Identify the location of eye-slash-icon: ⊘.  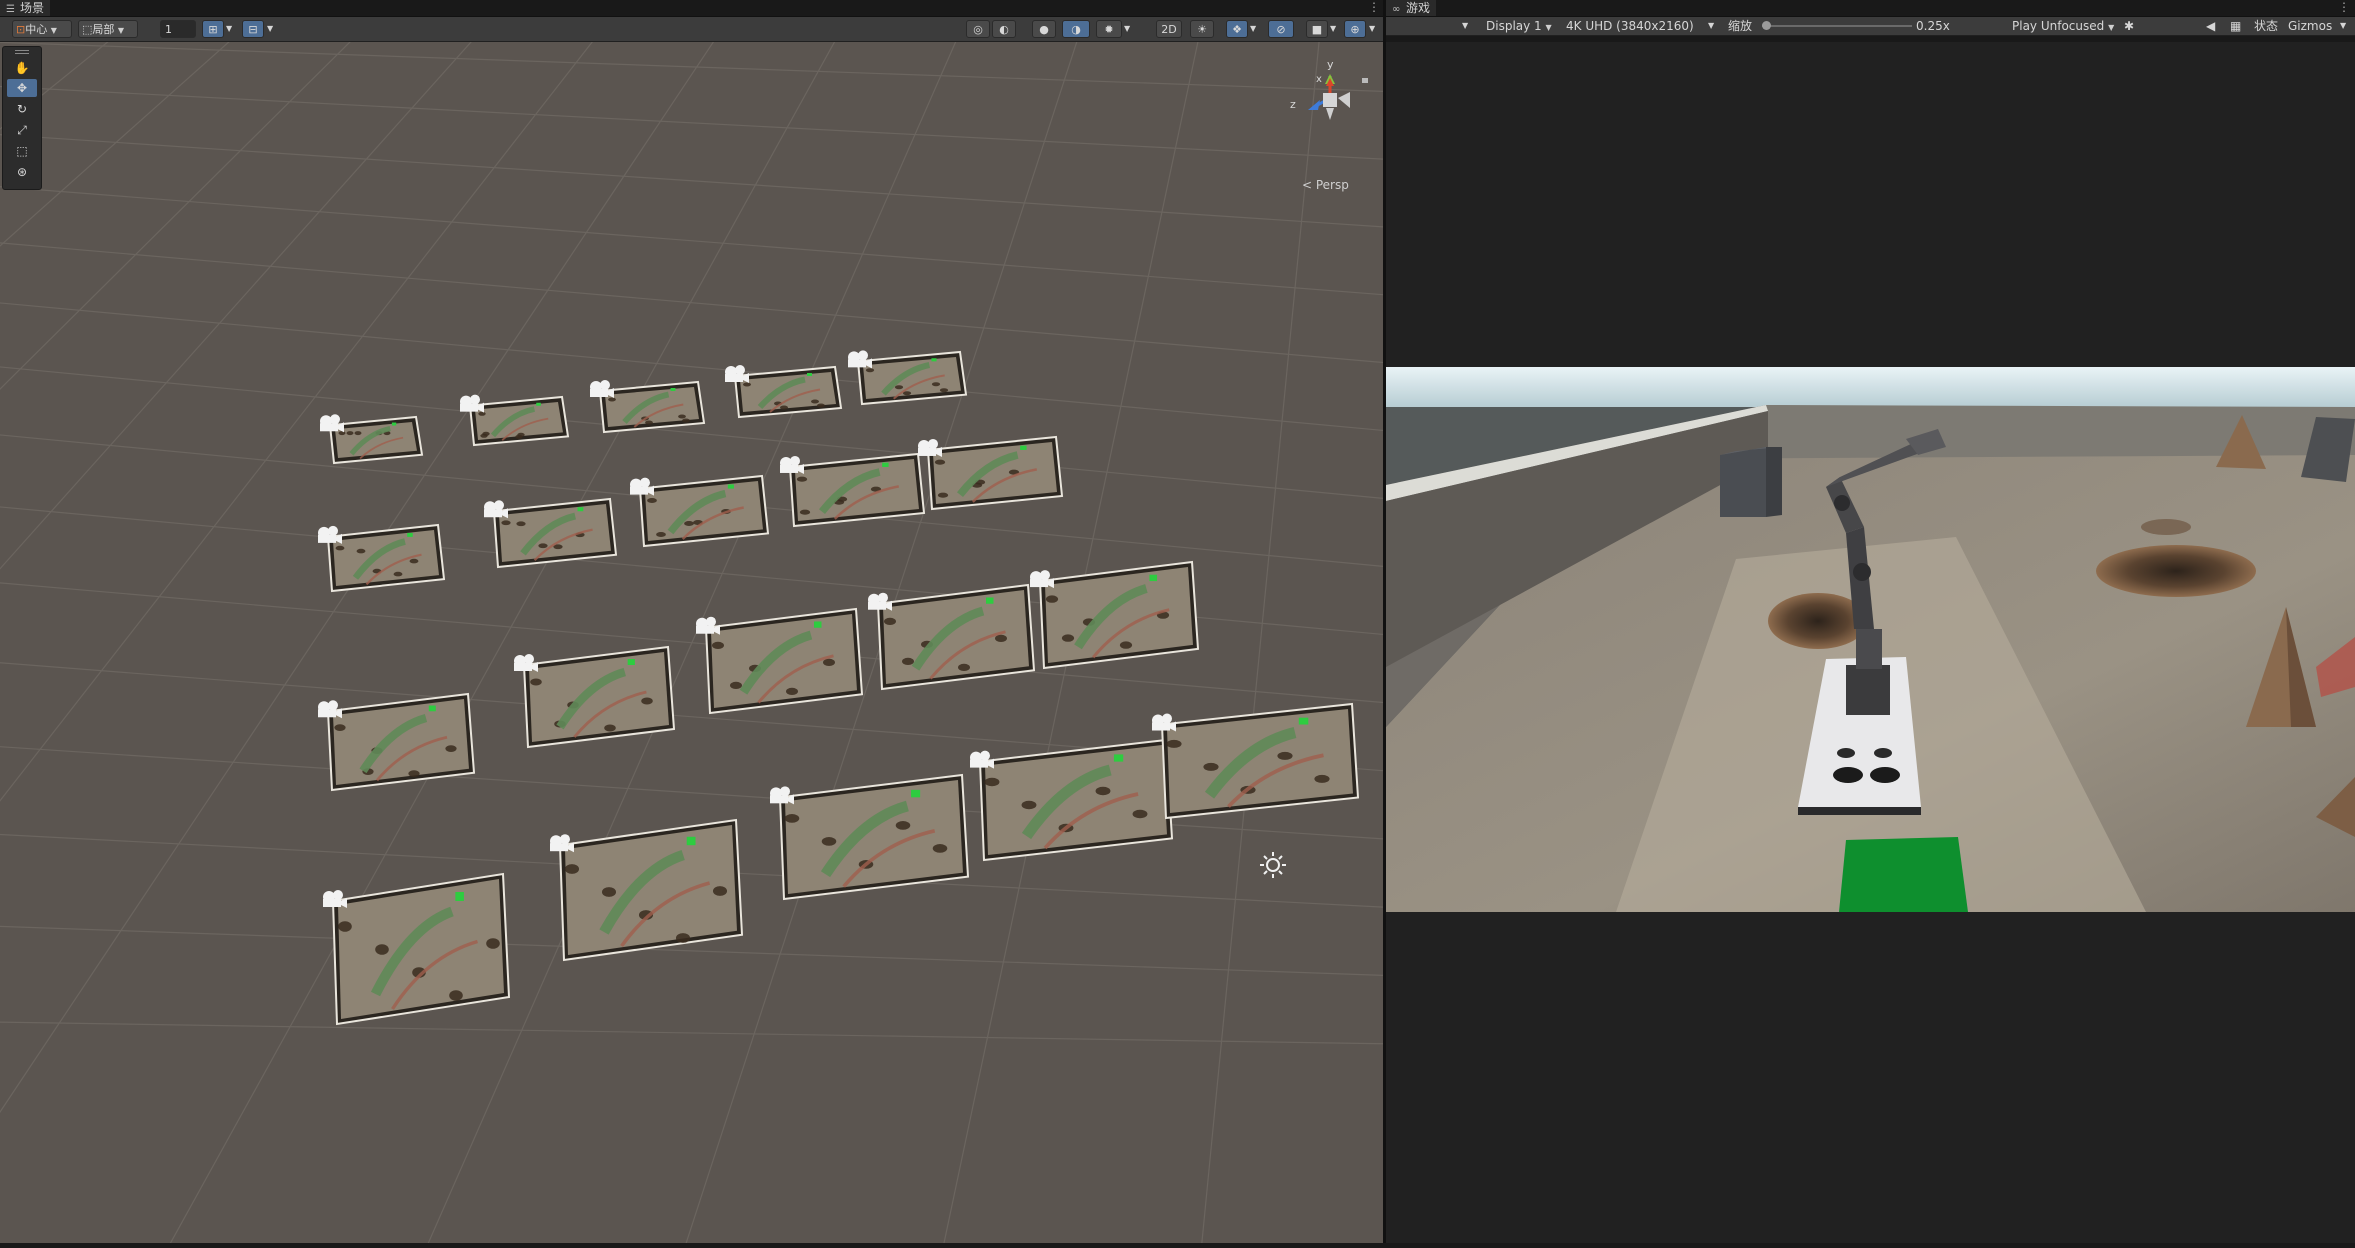
(1281, 29).